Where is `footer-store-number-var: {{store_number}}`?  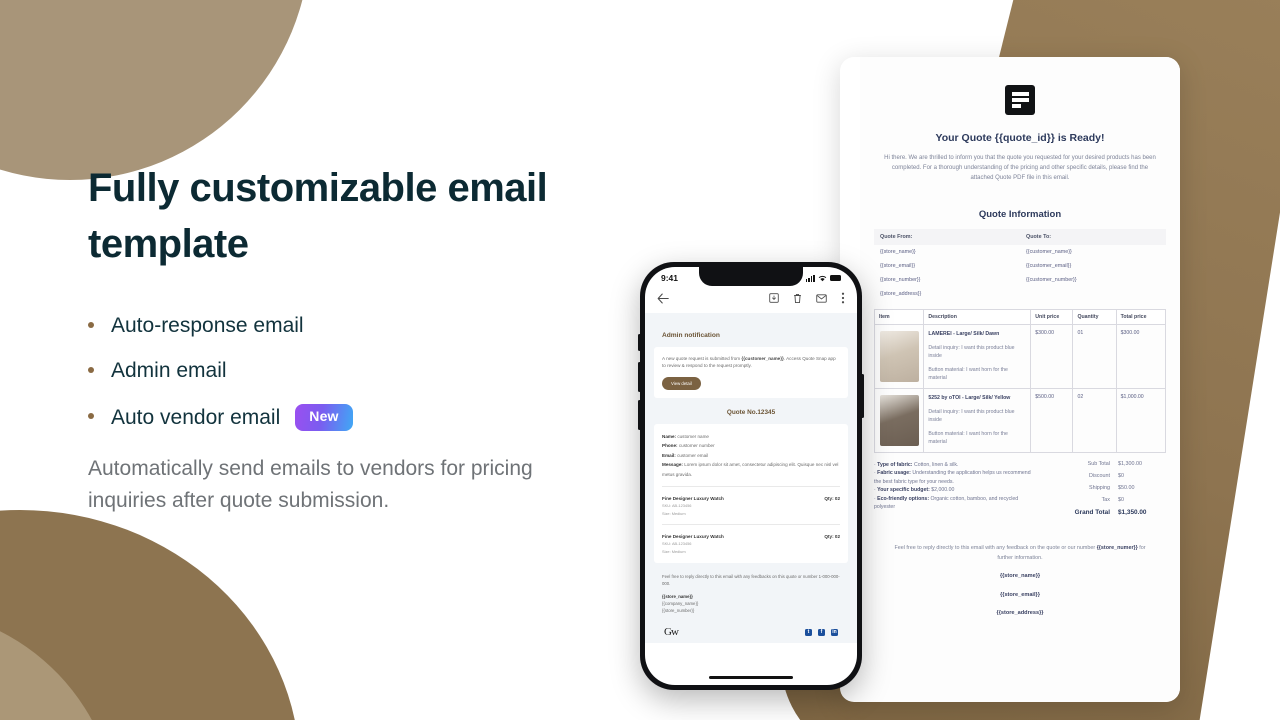 footer-store-number-var: {{store_number}} is located at coordinates (678, 611).